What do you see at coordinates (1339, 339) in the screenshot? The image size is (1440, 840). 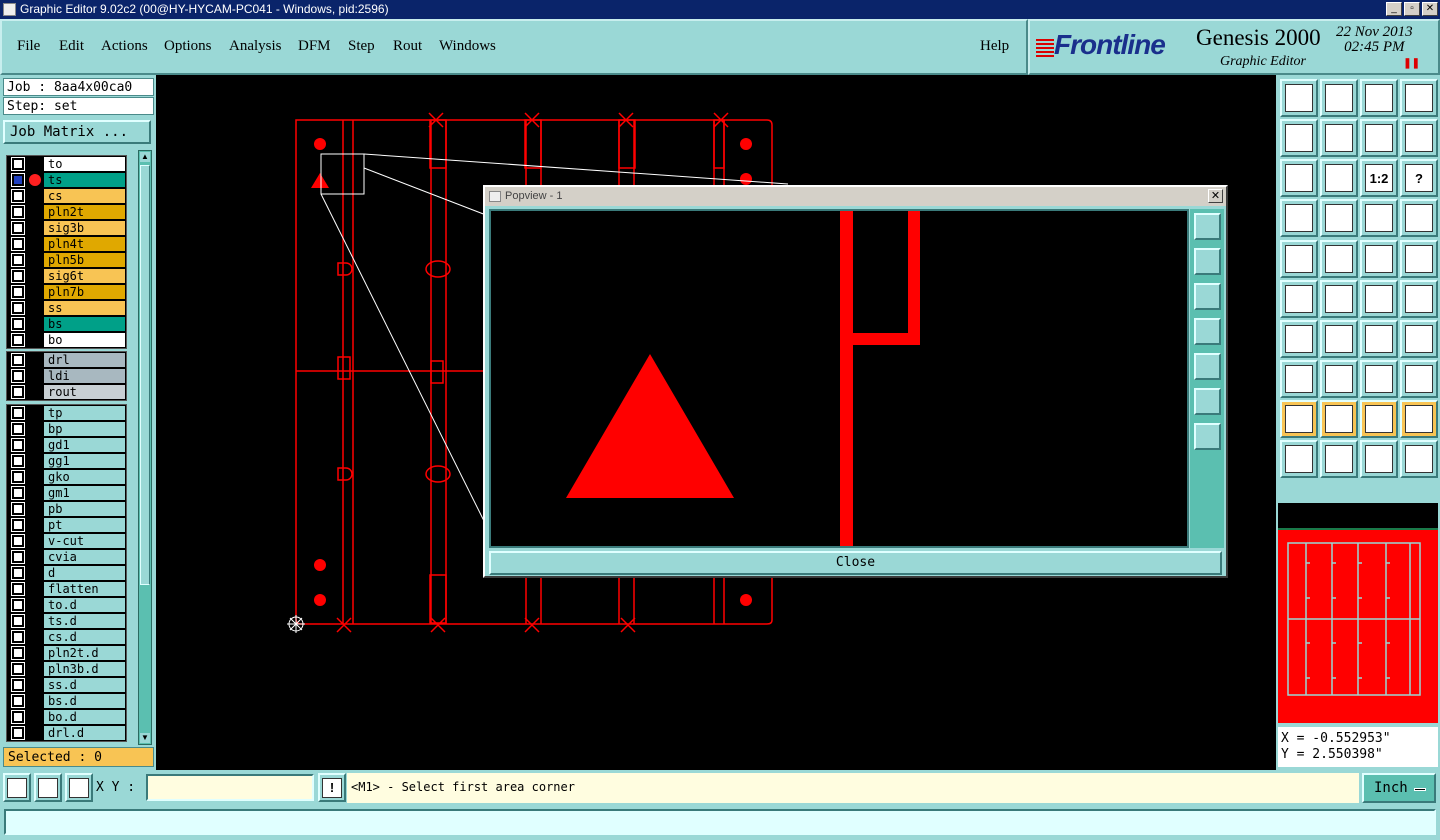 I see `slope-button` at bounding box center [1339, 339].